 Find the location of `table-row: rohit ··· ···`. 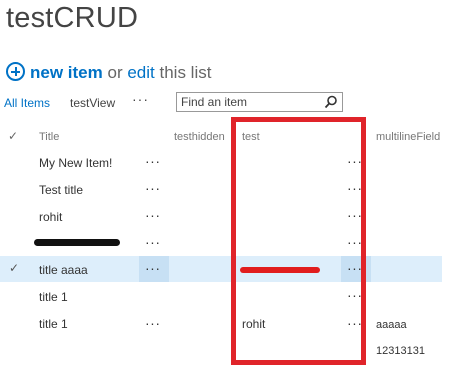

table-row: rohit ··· ··· is located at coordinates (221, 217).